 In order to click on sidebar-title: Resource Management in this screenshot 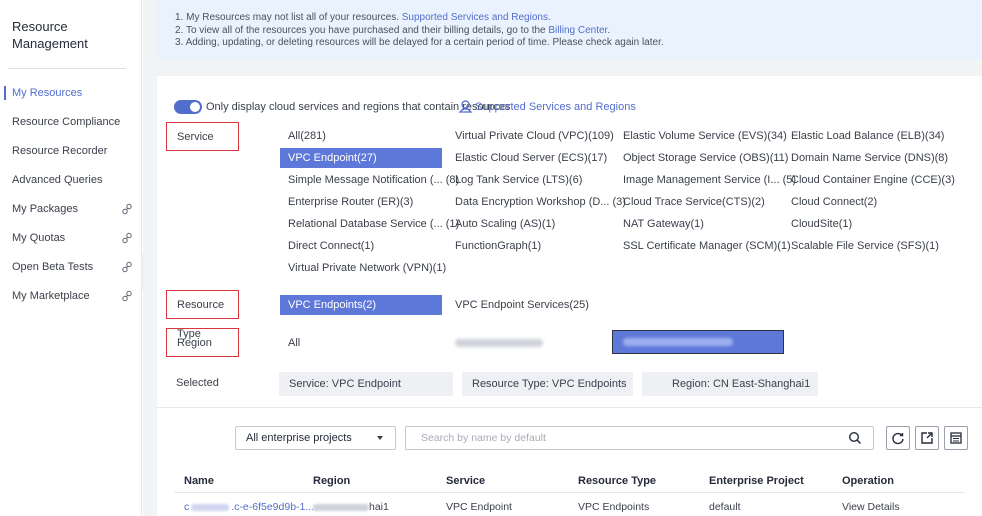, I will do `click(50, 35)`.